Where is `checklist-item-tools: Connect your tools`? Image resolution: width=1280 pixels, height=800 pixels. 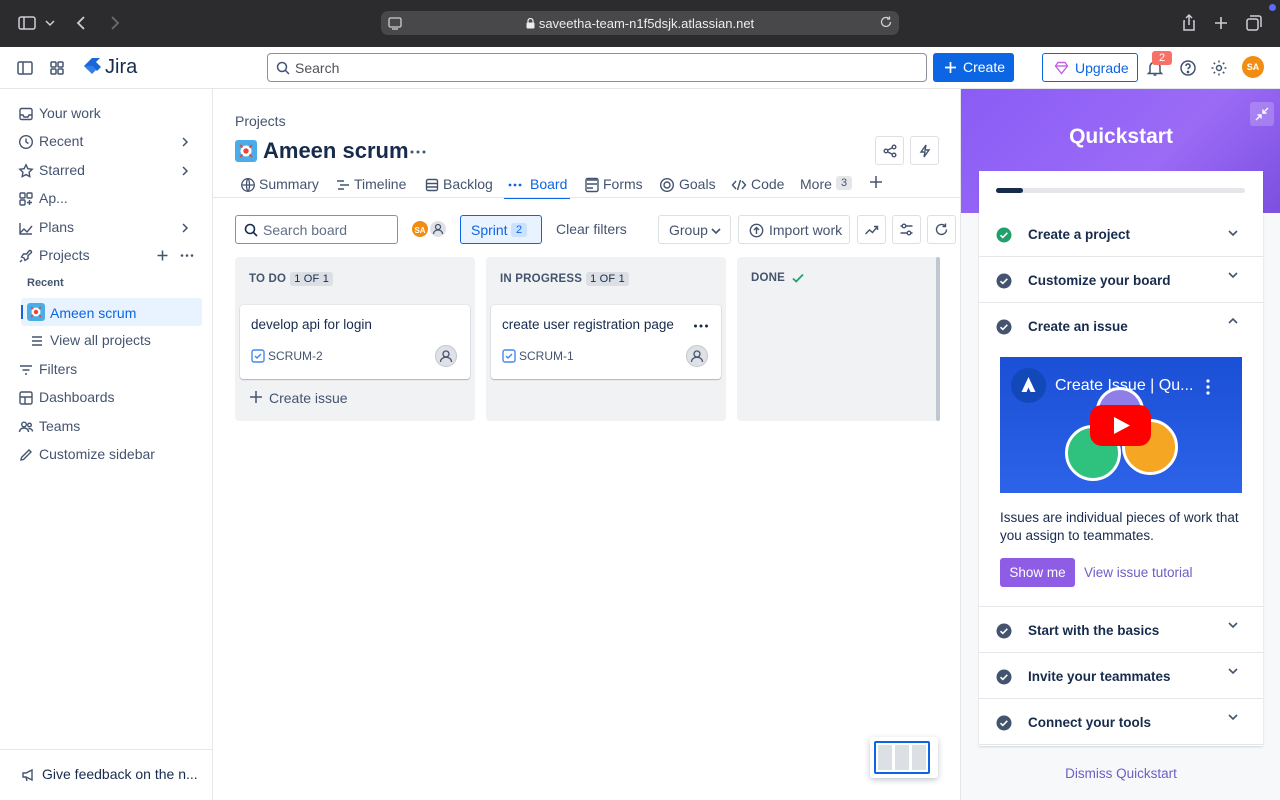 checklist-item-tools: Connect your tools is located at coordinates (1121, 722).